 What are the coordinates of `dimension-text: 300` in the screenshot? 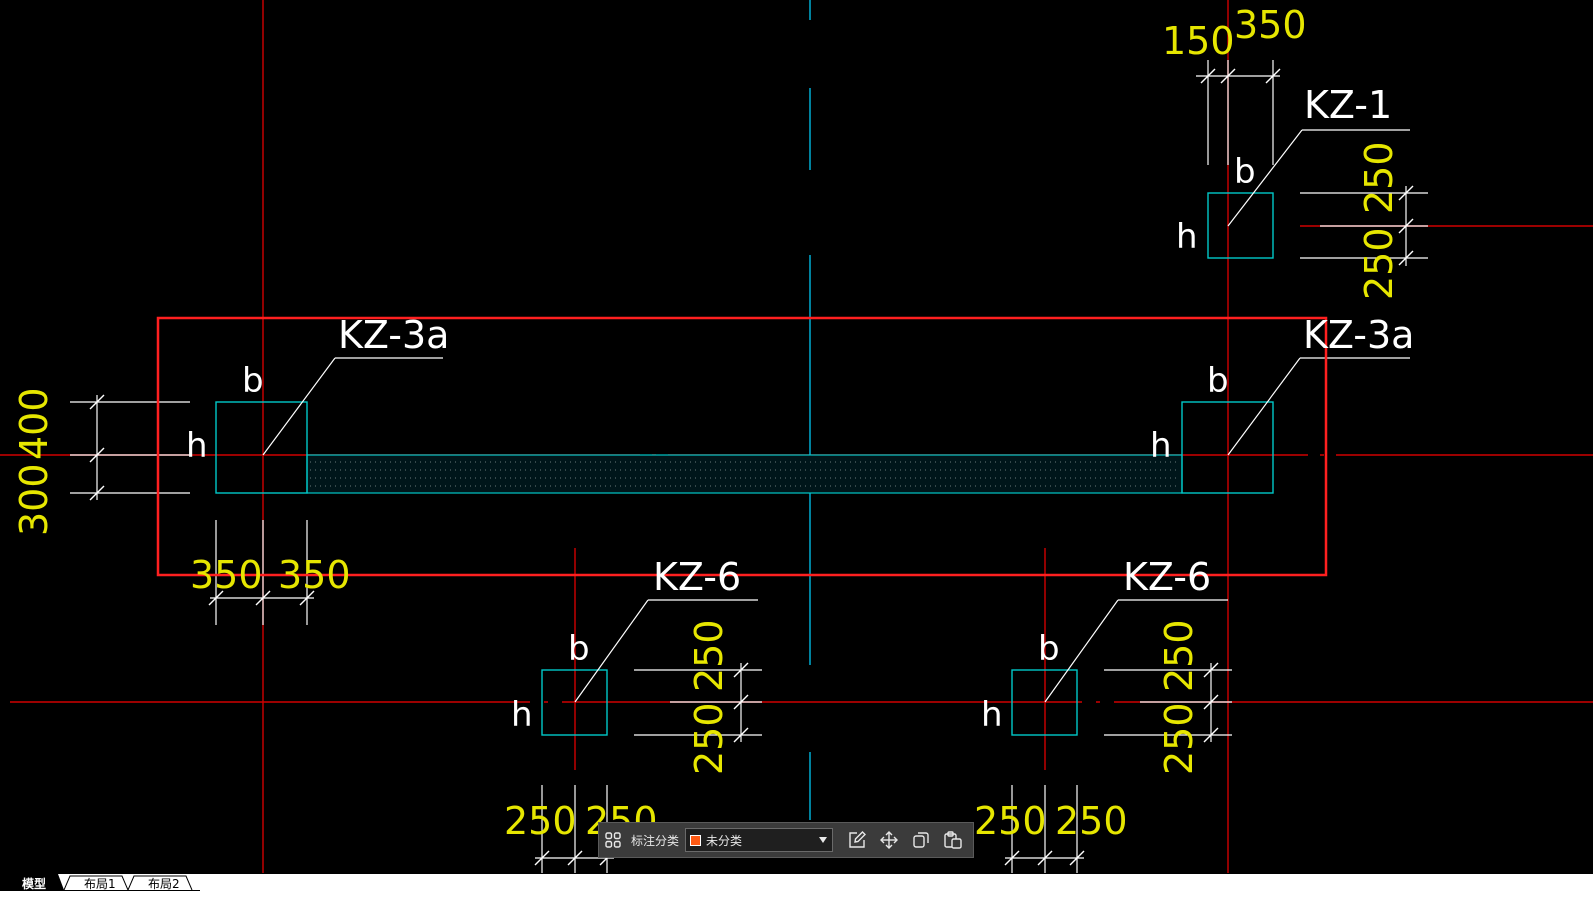 It's located at (34, 499).